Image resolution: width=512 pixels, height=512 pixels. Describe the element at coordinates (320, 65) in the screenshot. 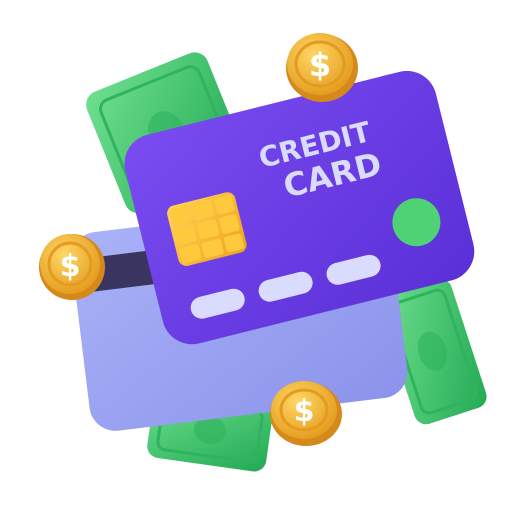

I see `coin-top-symbol: $` at that location.